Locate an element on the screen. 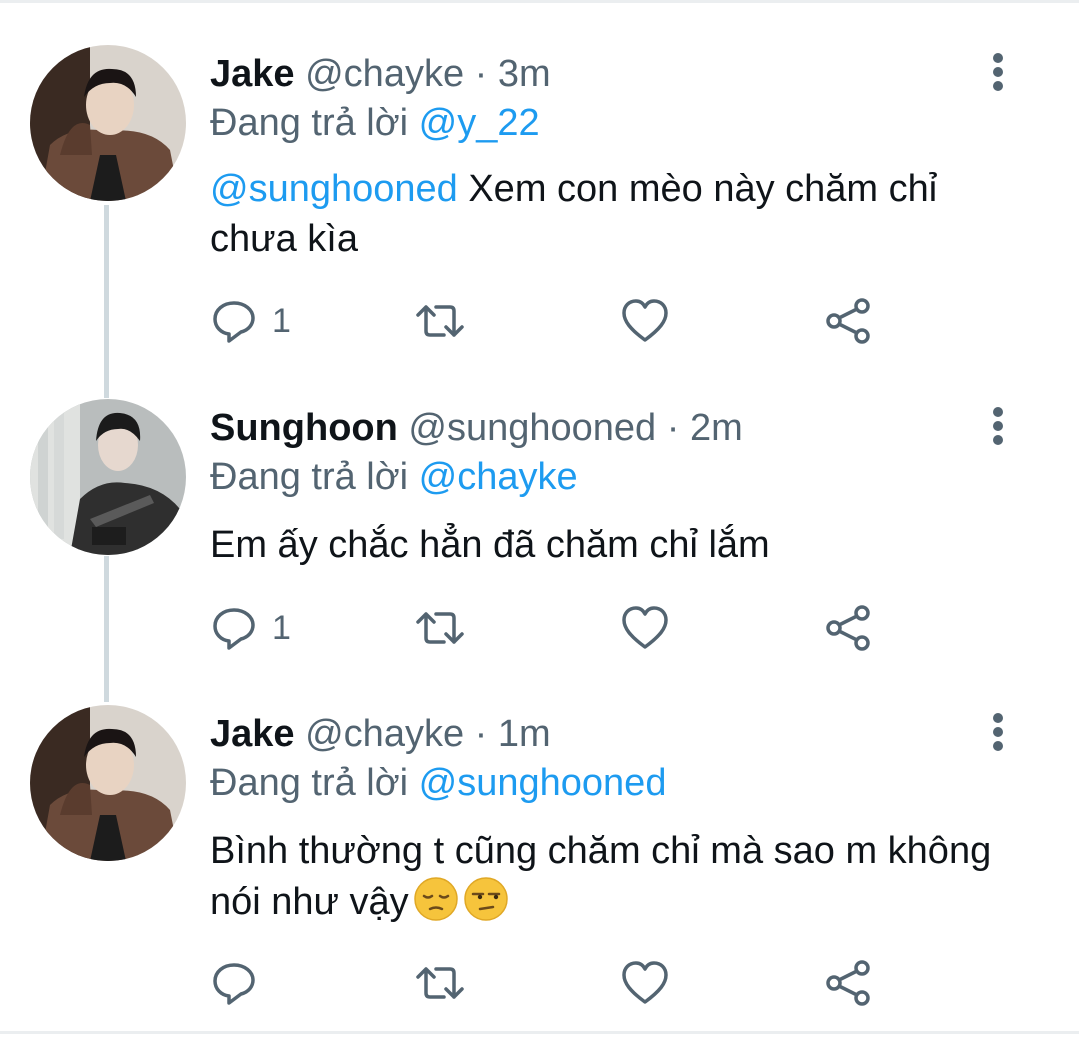 The height and width of the screenshot is (1041, 1079). pensive-face-icon is located at coordinates (436, 905).